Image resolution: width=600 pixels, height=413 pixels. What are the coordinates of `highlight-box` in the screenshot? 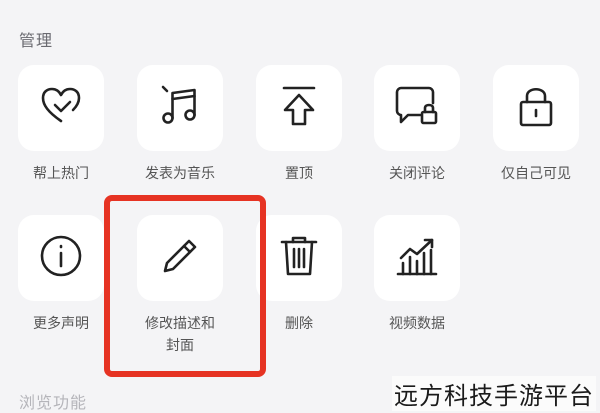 It's located at (185, 286).